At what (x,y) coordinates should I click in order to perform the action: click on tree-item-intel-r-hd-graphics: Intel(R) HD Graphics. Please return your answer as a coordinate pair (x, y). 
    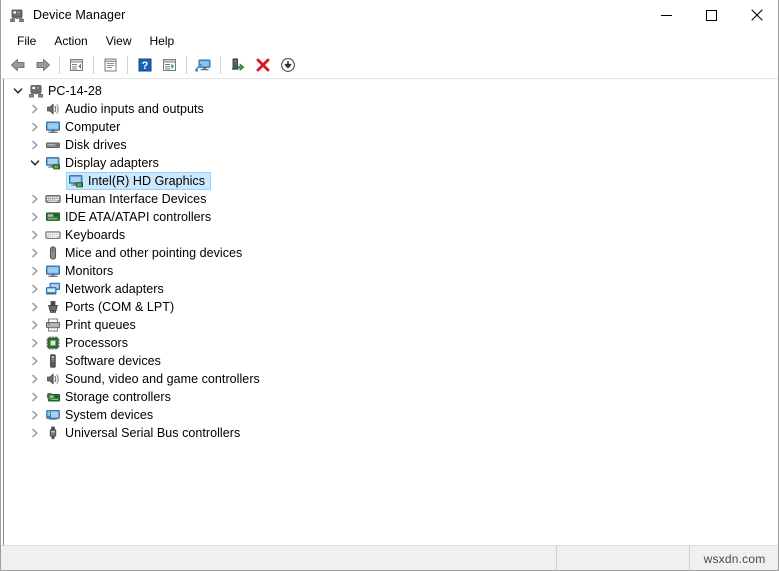
    Looking at the image, I should click on (391, 181).